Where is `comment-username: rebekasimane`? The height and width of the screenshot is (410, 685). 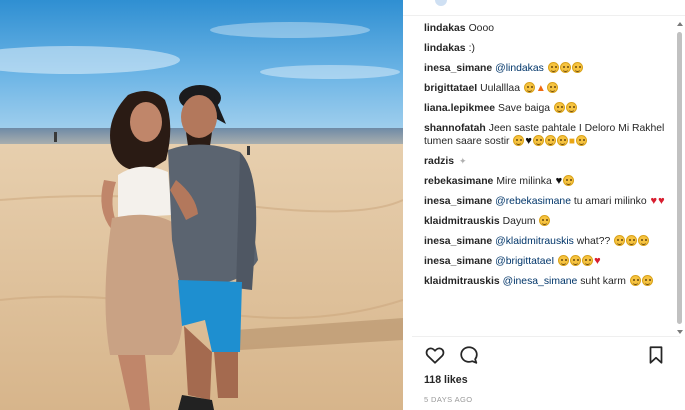 comment-username: rebekasimane is located at coordinates (458, 181).